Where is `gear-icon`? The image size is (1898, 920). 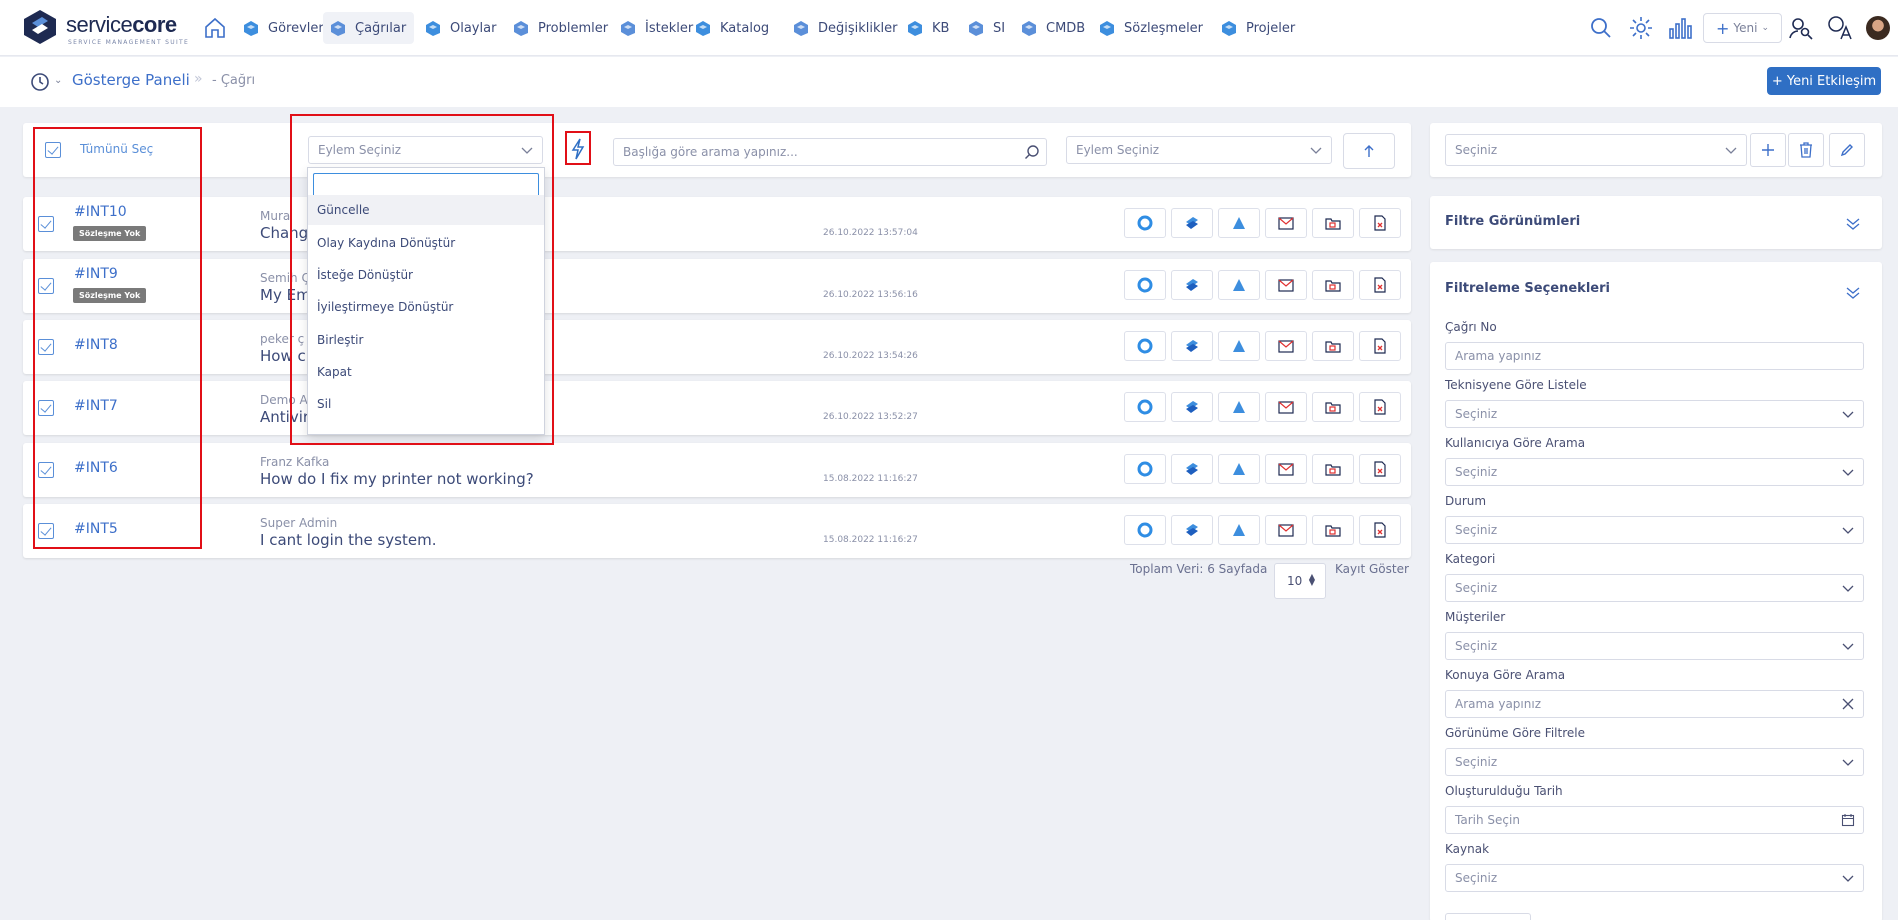 gear-icon is located at coordinates (1641, 28).